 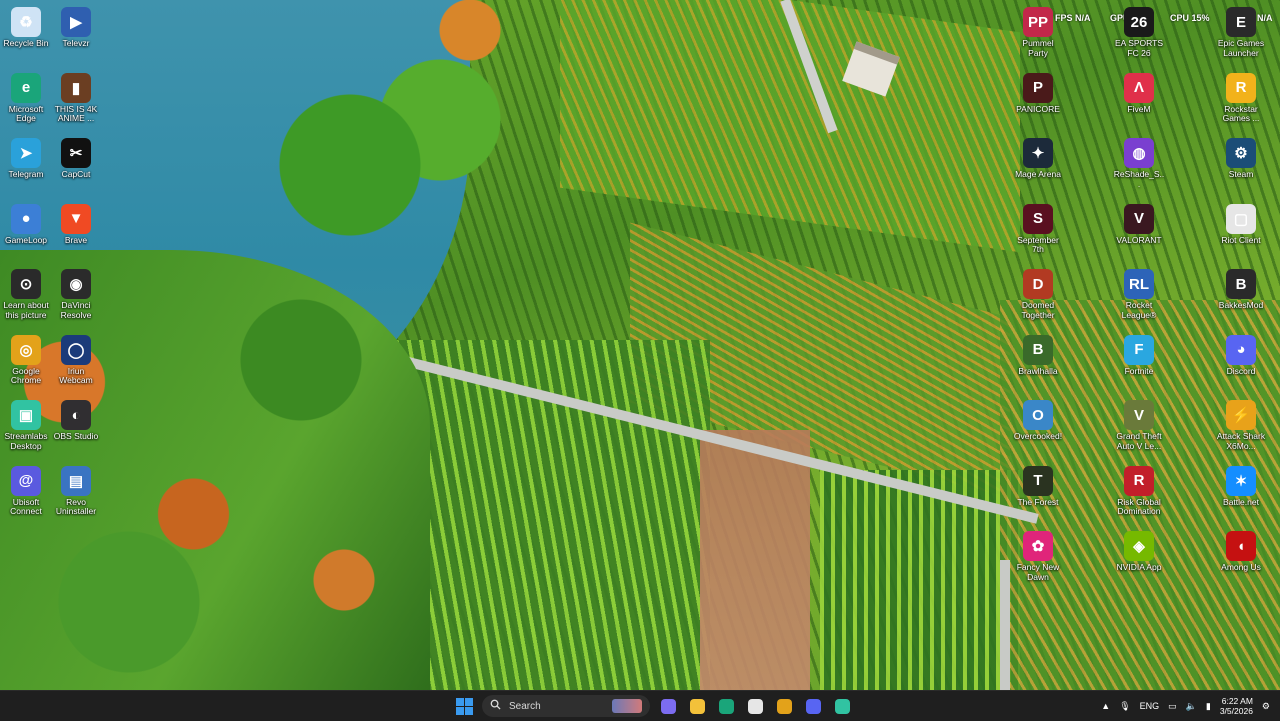 What do you see at coordinates (26, 425) in the screenshot?
I see `desktop-shortcut: ▣ Streamlabs Desktop` at bounding box center [26, 425].